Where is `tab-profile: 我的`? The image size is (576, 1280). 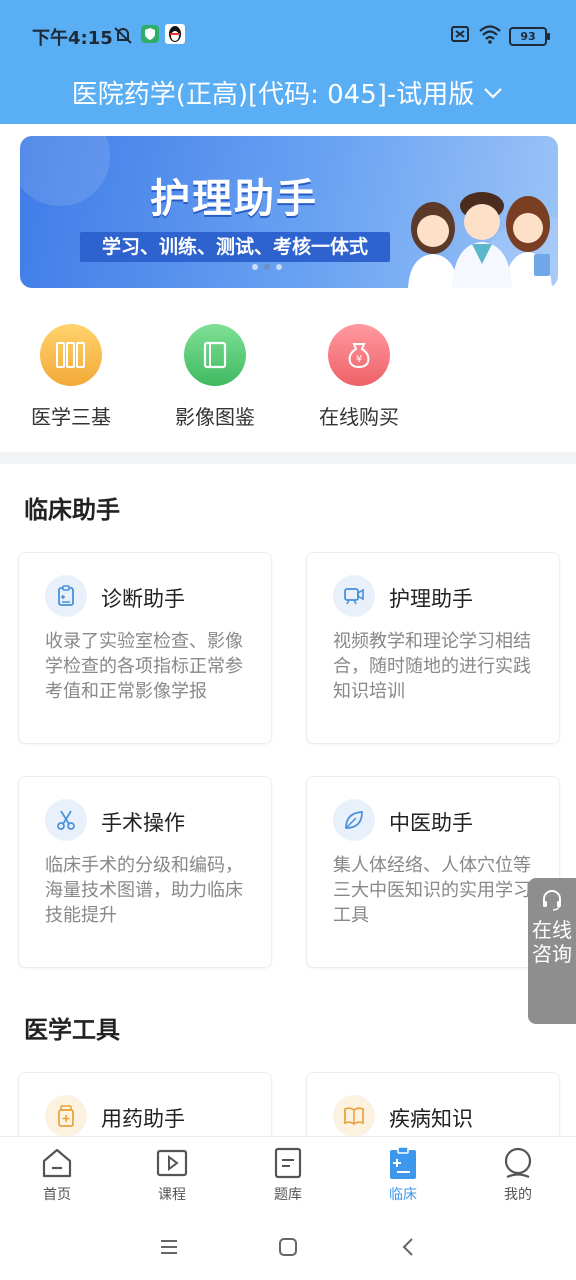
tab-profile: 我的 is located at coordinates (518, 1175).